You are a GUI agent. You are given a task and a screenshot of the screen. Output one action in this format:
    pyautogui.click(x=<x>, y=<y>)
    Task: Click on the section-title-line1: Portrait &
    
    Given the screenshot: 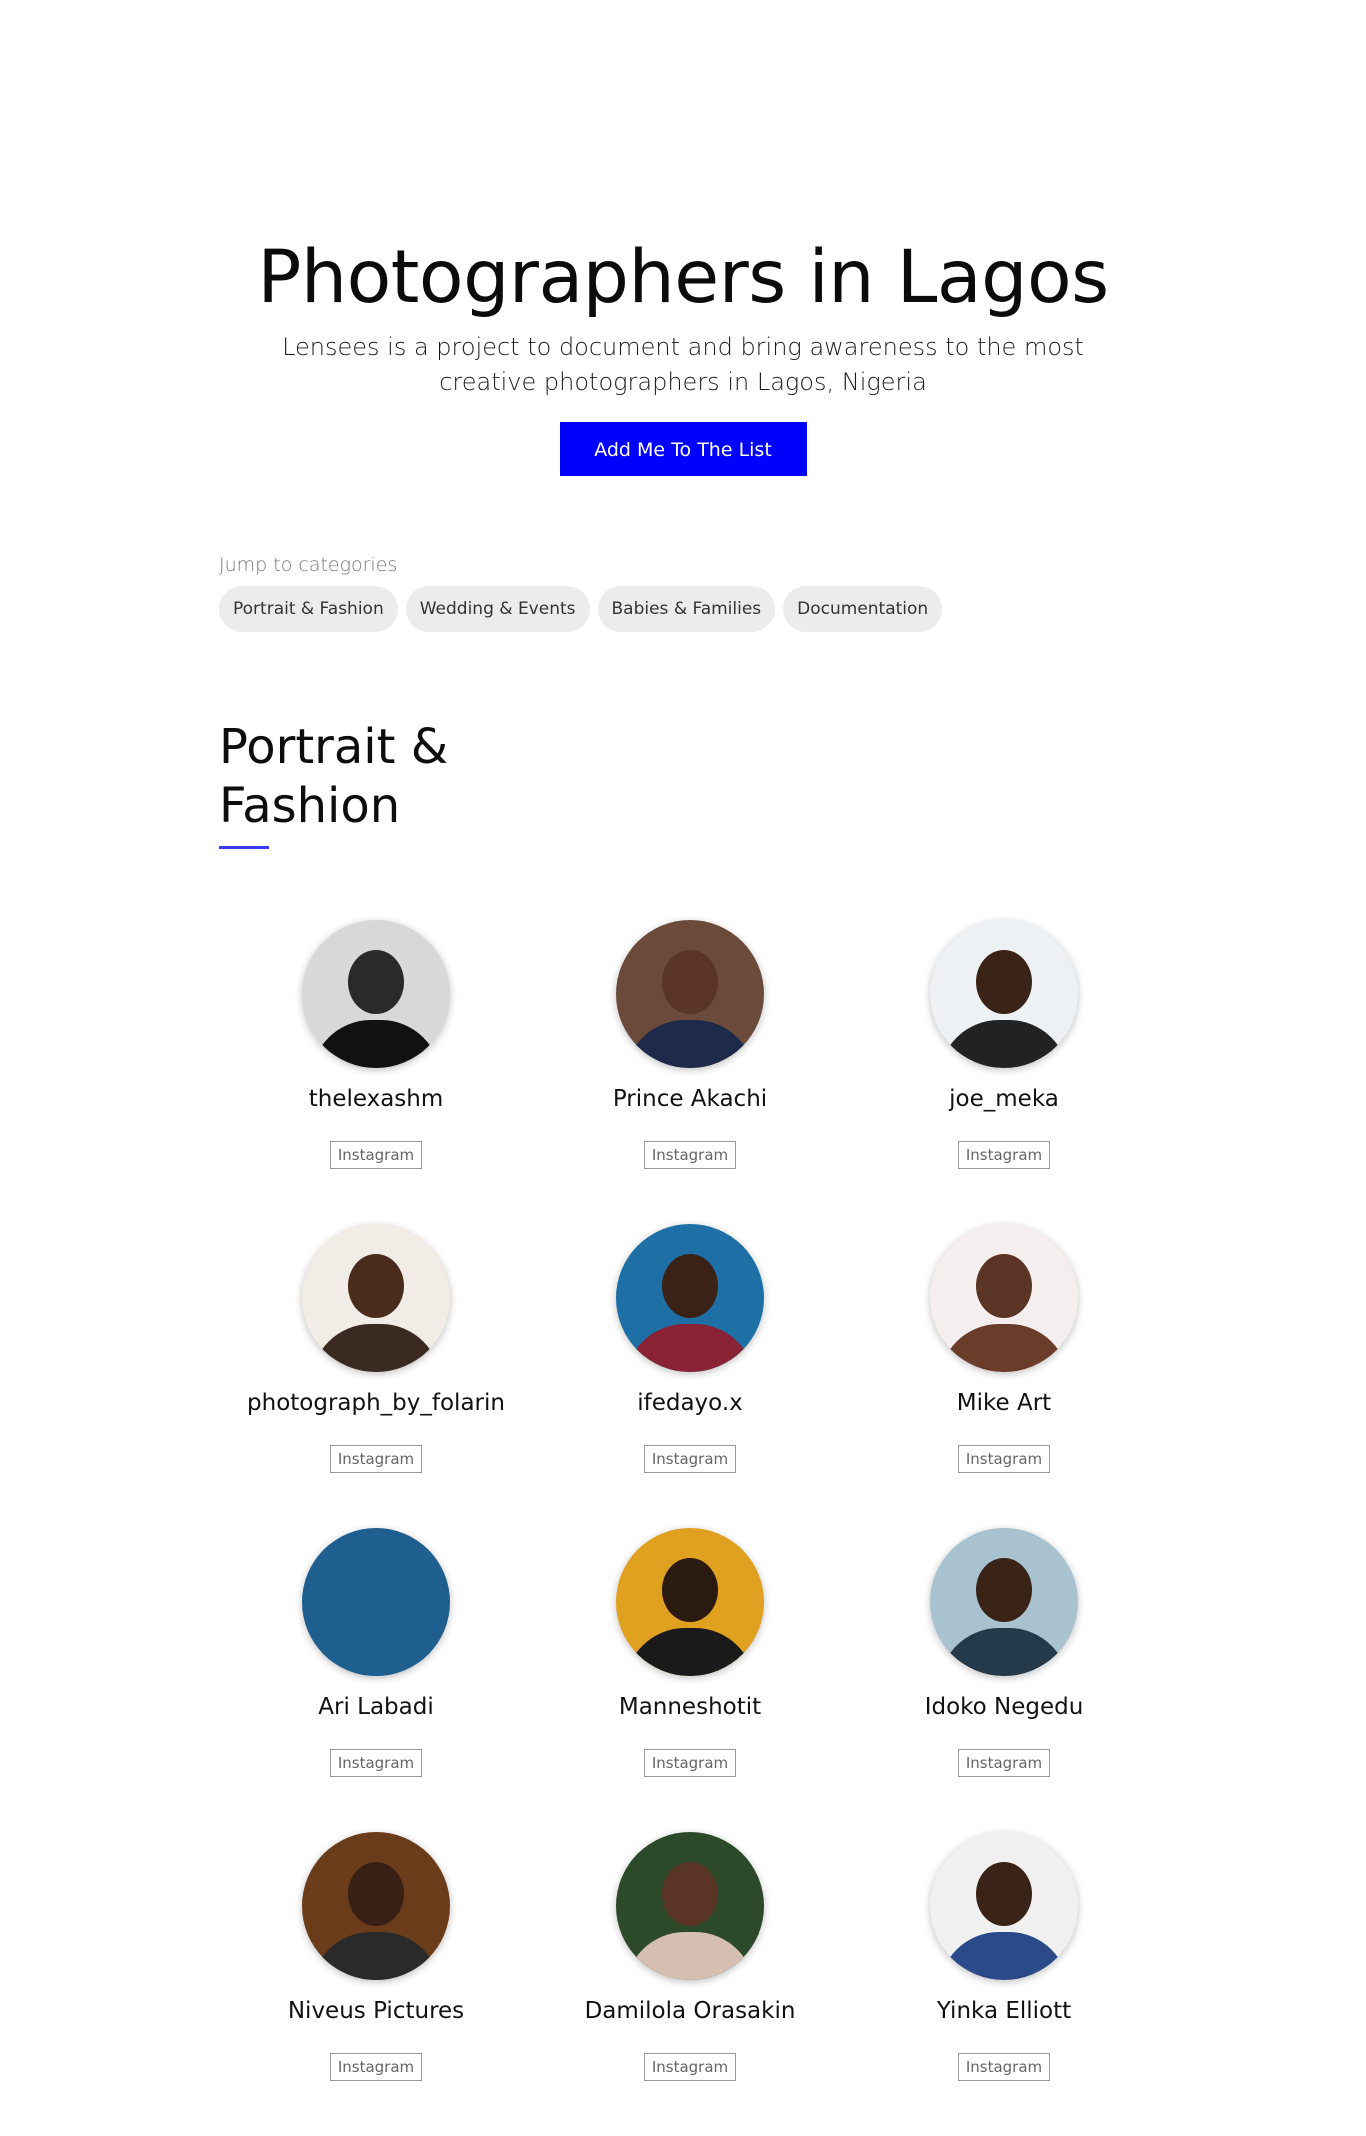 What is the action you would take?
    pyautogui.click(x=334, y=747)
    